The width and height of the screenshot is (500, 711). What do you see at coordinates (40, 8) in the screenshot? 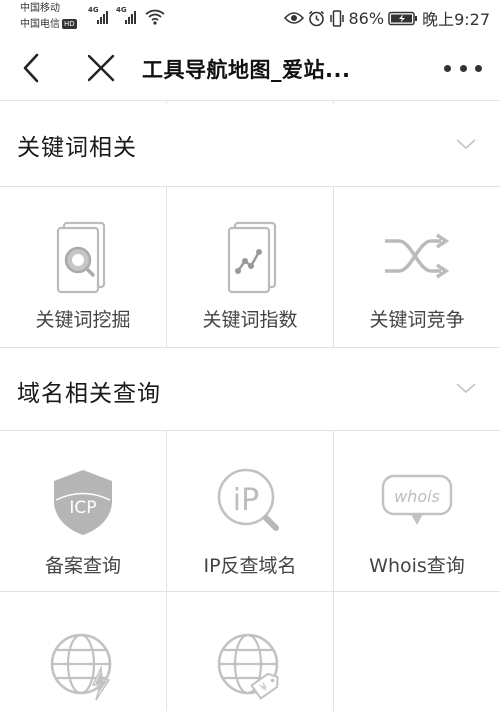
I see `carrier-1-label: 中国移动` at bounding box center [40, 8].